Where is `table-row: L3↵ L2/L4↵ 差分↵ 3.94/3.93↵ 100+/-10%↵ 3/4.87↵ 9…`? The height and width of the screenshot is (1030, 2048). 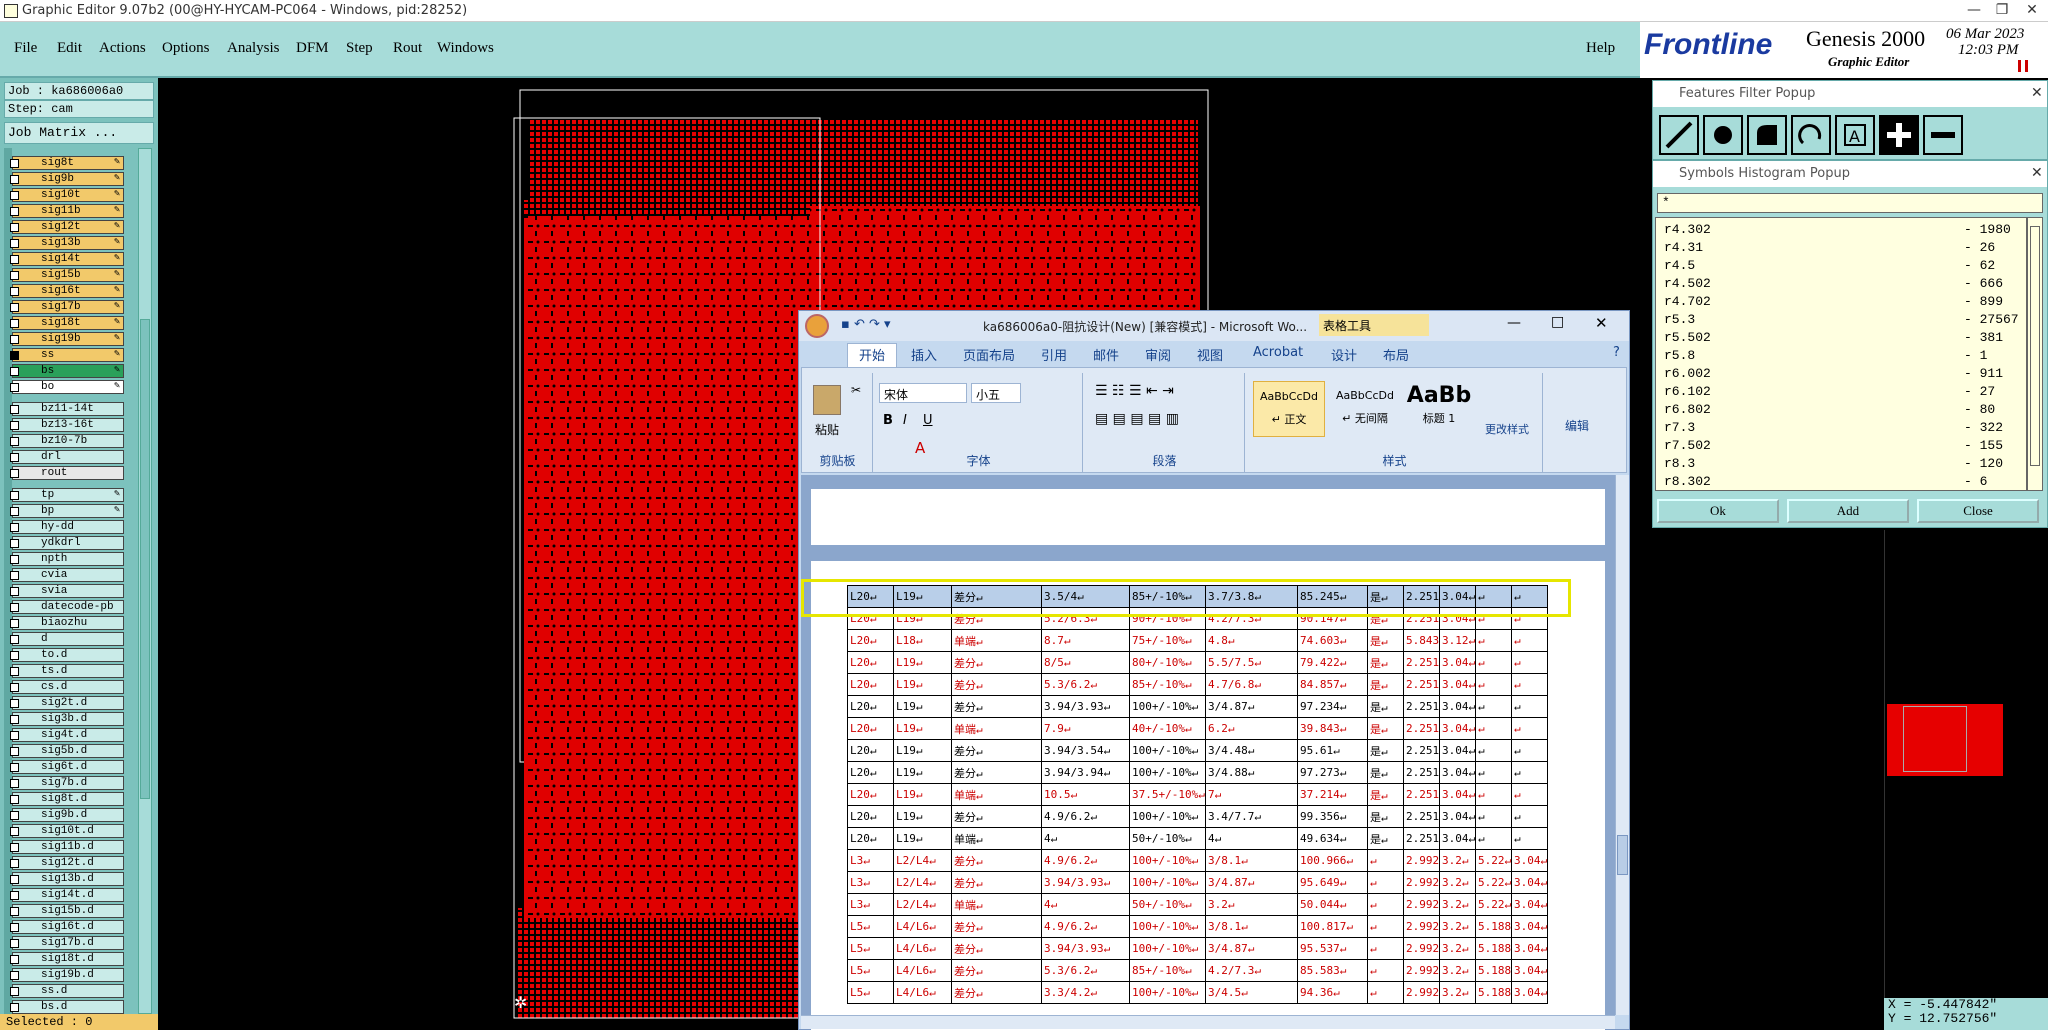 table-row: L3↵ L2/L4↵ 差分↵ 3.94/3.93↵ 100+/-10%↵ 3/4.87↵ 9… is located at coordinates (1197, 882).